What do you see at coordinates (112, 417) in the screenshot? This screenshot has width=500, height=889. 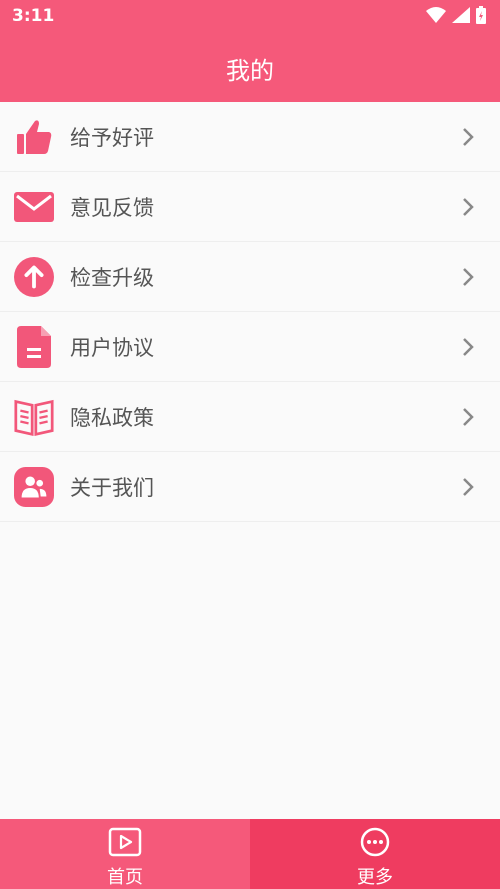 I see `menu-item-label: 隐私政策` at bounding box center [112, 417].